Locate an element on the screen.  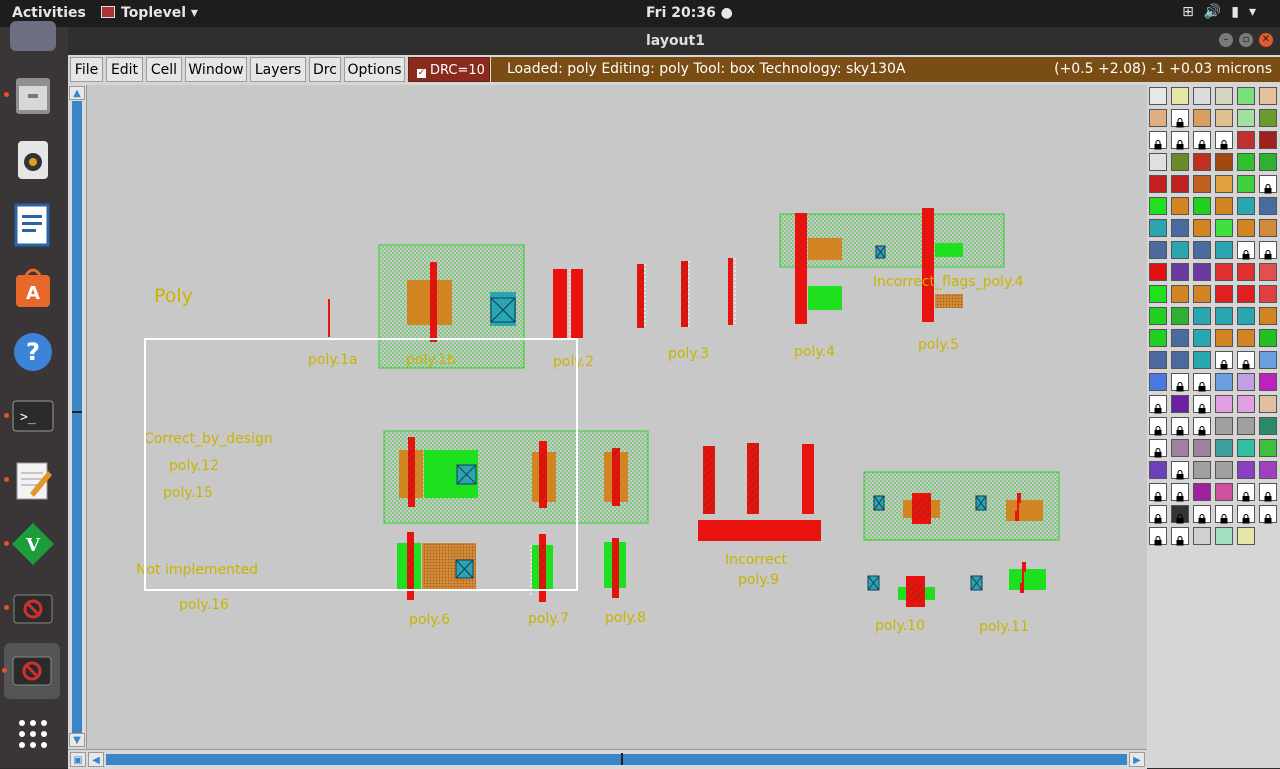
menu-drc: Drc is located at coordinates (325, 69).